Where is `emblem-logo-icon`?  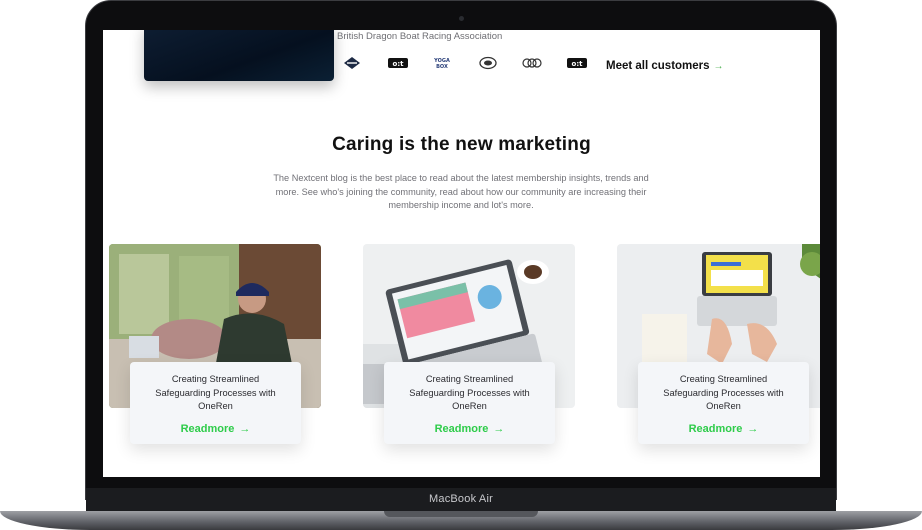 emblem-logo-icon is located at coordinates (352, 63).